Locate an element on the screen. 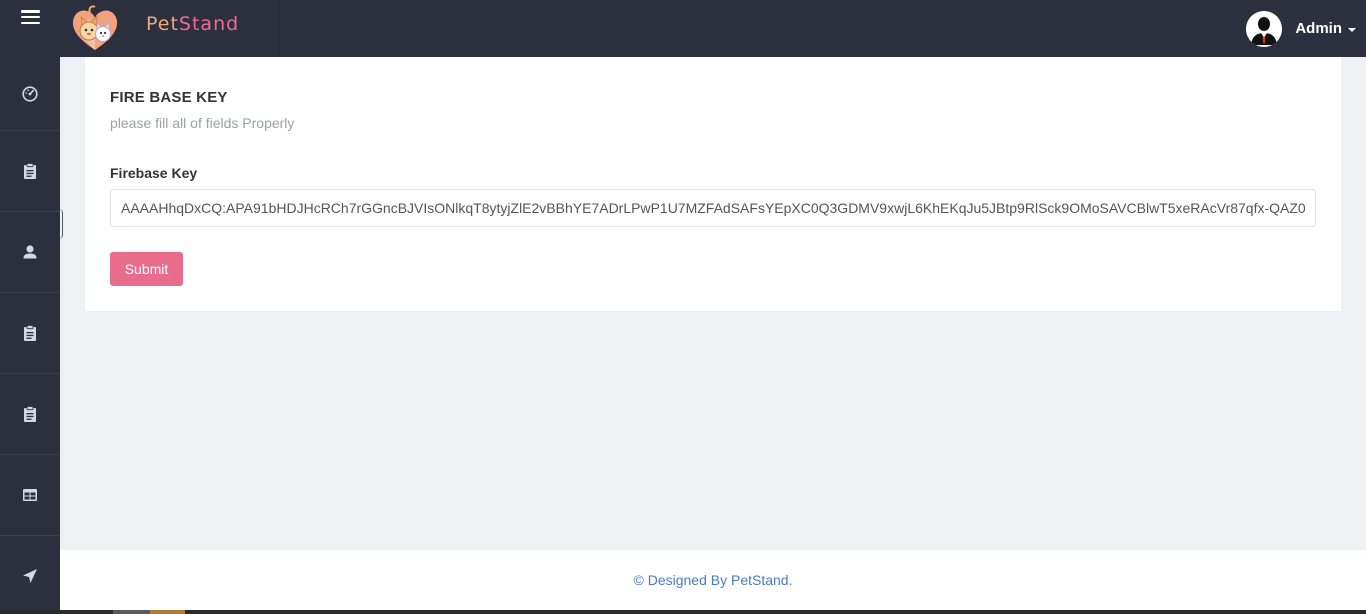 Image resolution: width=1366 pixels, height=614 pixels. user-silhouette-icon is located at coordinates (1264, 28).